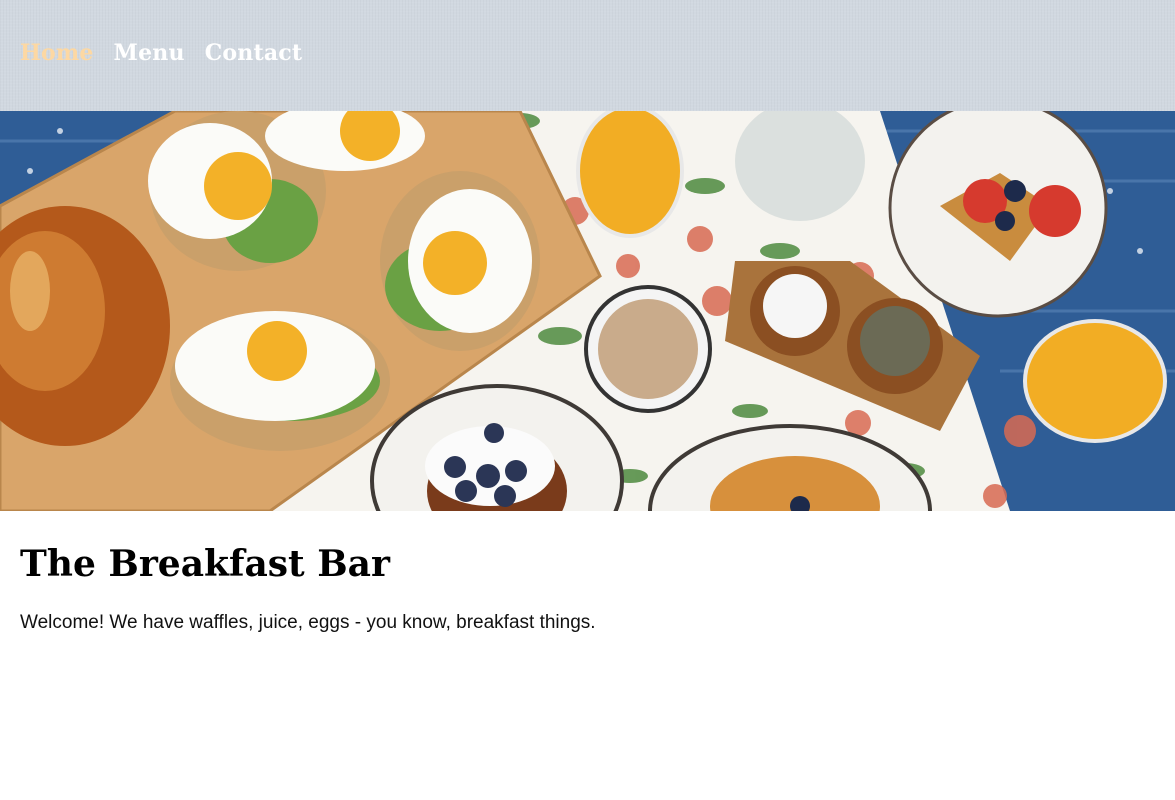  What do you see at coordinates (587, 55) in the screenshot?
I see `nav-bar: Home Menu Contact` at bounding box center [587, 55].